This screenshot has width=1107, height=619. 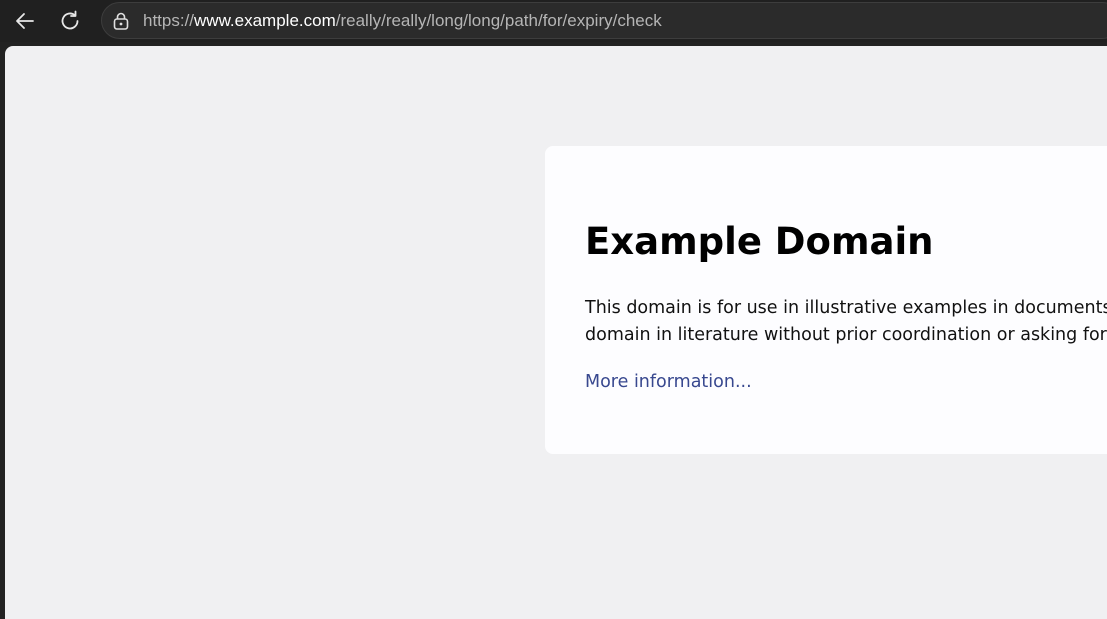 I want to click on lock-icon, so click(x=121, y=21).